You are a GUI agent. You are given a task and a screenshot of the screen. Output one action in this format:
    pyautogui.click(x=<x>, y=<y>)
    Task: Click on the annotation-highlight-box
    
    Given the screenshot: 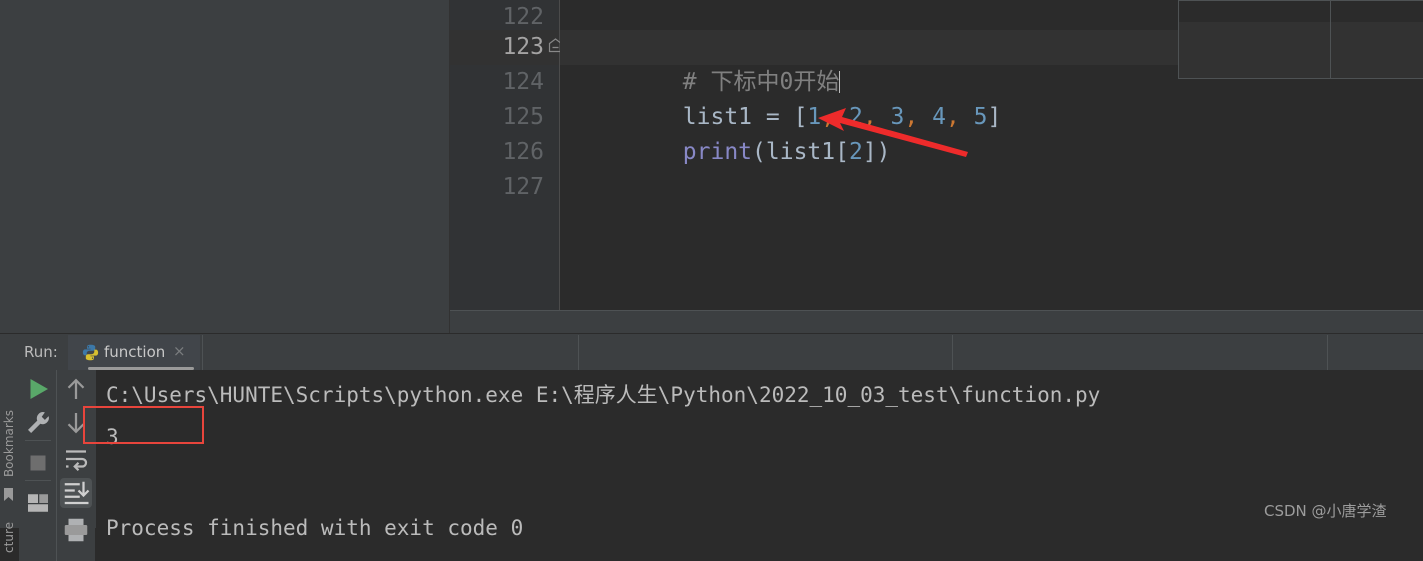 What is the action you would take?
    pyautogui.click(x=143, y=425)
    